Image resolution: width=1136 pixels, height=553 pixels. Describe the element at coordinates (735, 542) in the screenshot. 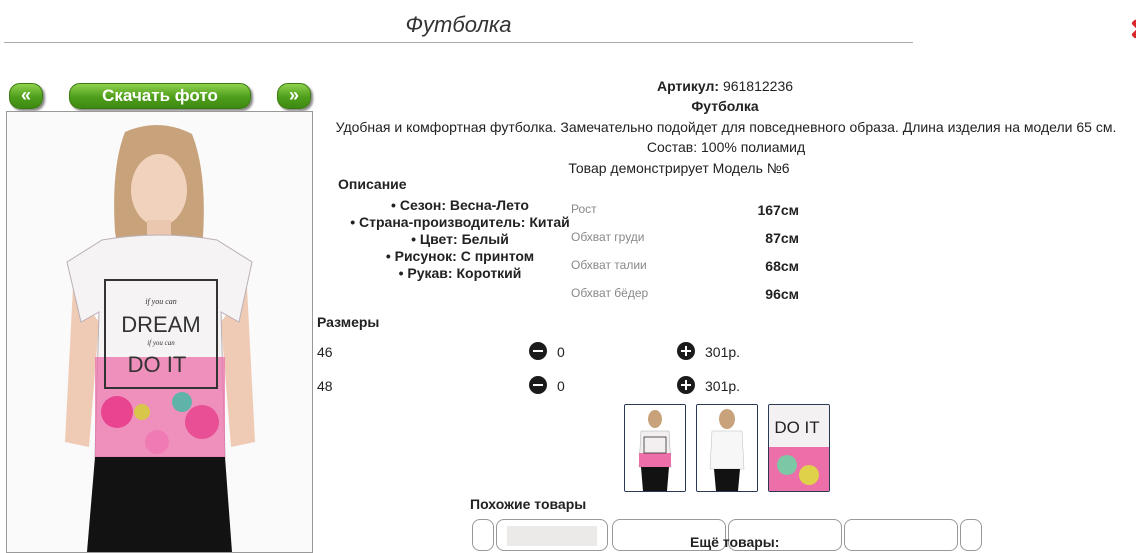

I see `more-products-heading: Ещё товары:` at that location.